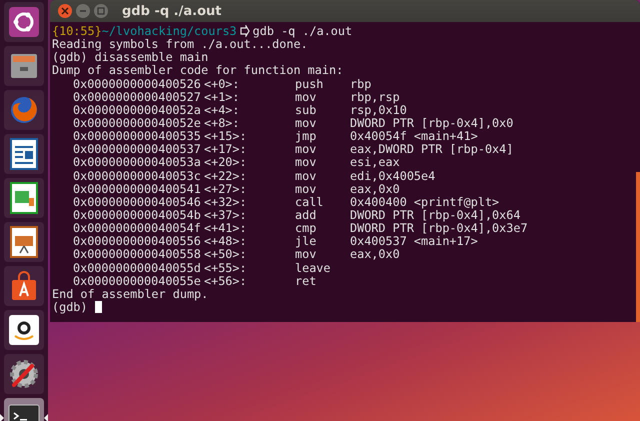 This screenshot has width=640, height=421. Describe the element at coordinates (375, 163) in the screenshot. I see `instruction-operands: esi,eax` at that location.